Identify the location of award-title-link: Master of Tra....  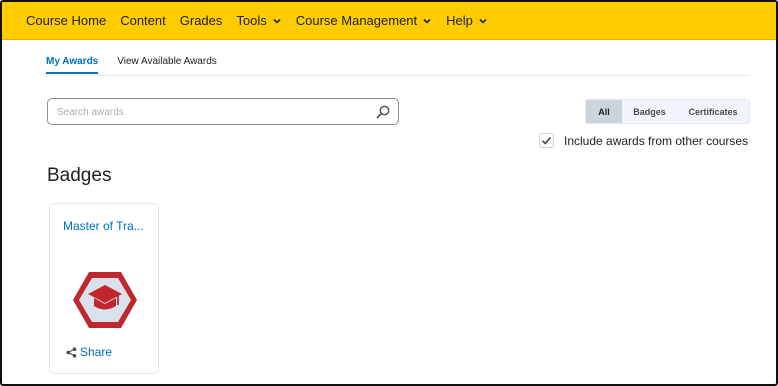
(103, 226).